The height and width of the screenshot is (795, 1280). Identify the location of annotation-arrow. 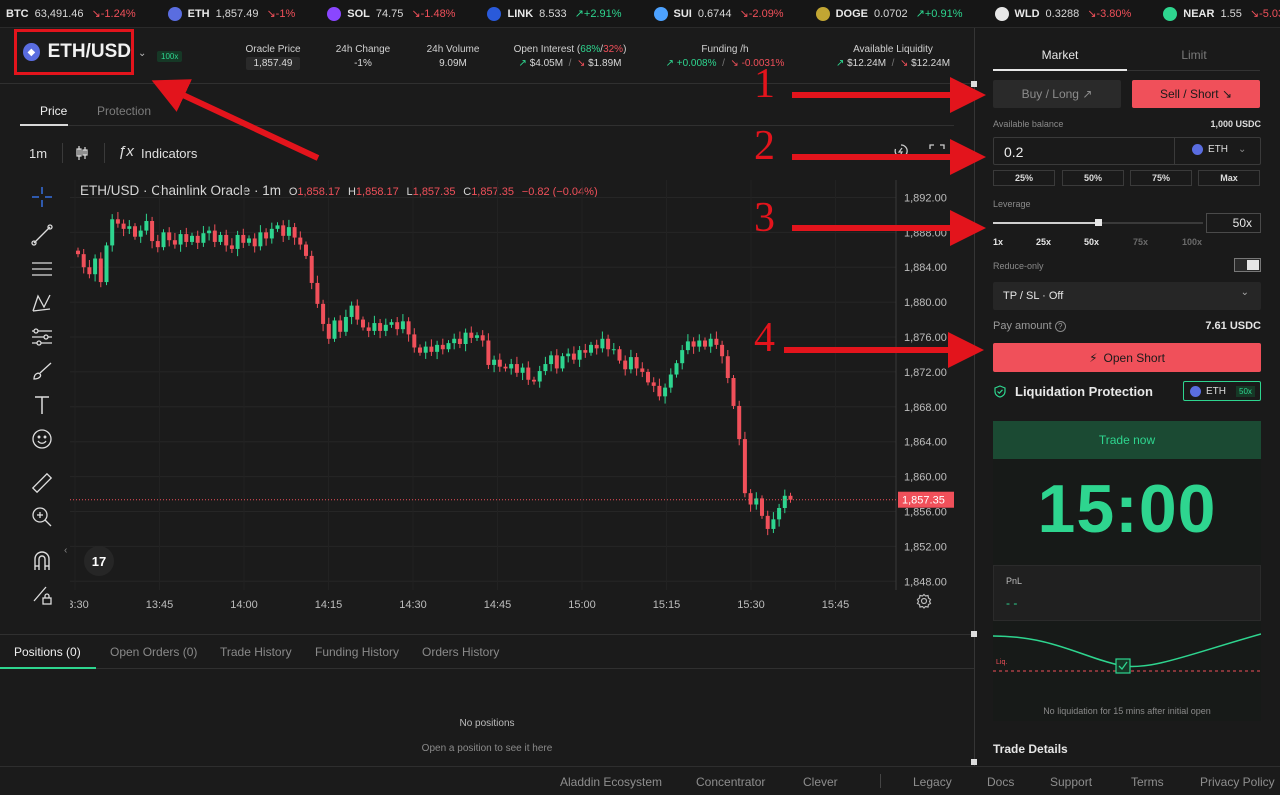
(235, 120).